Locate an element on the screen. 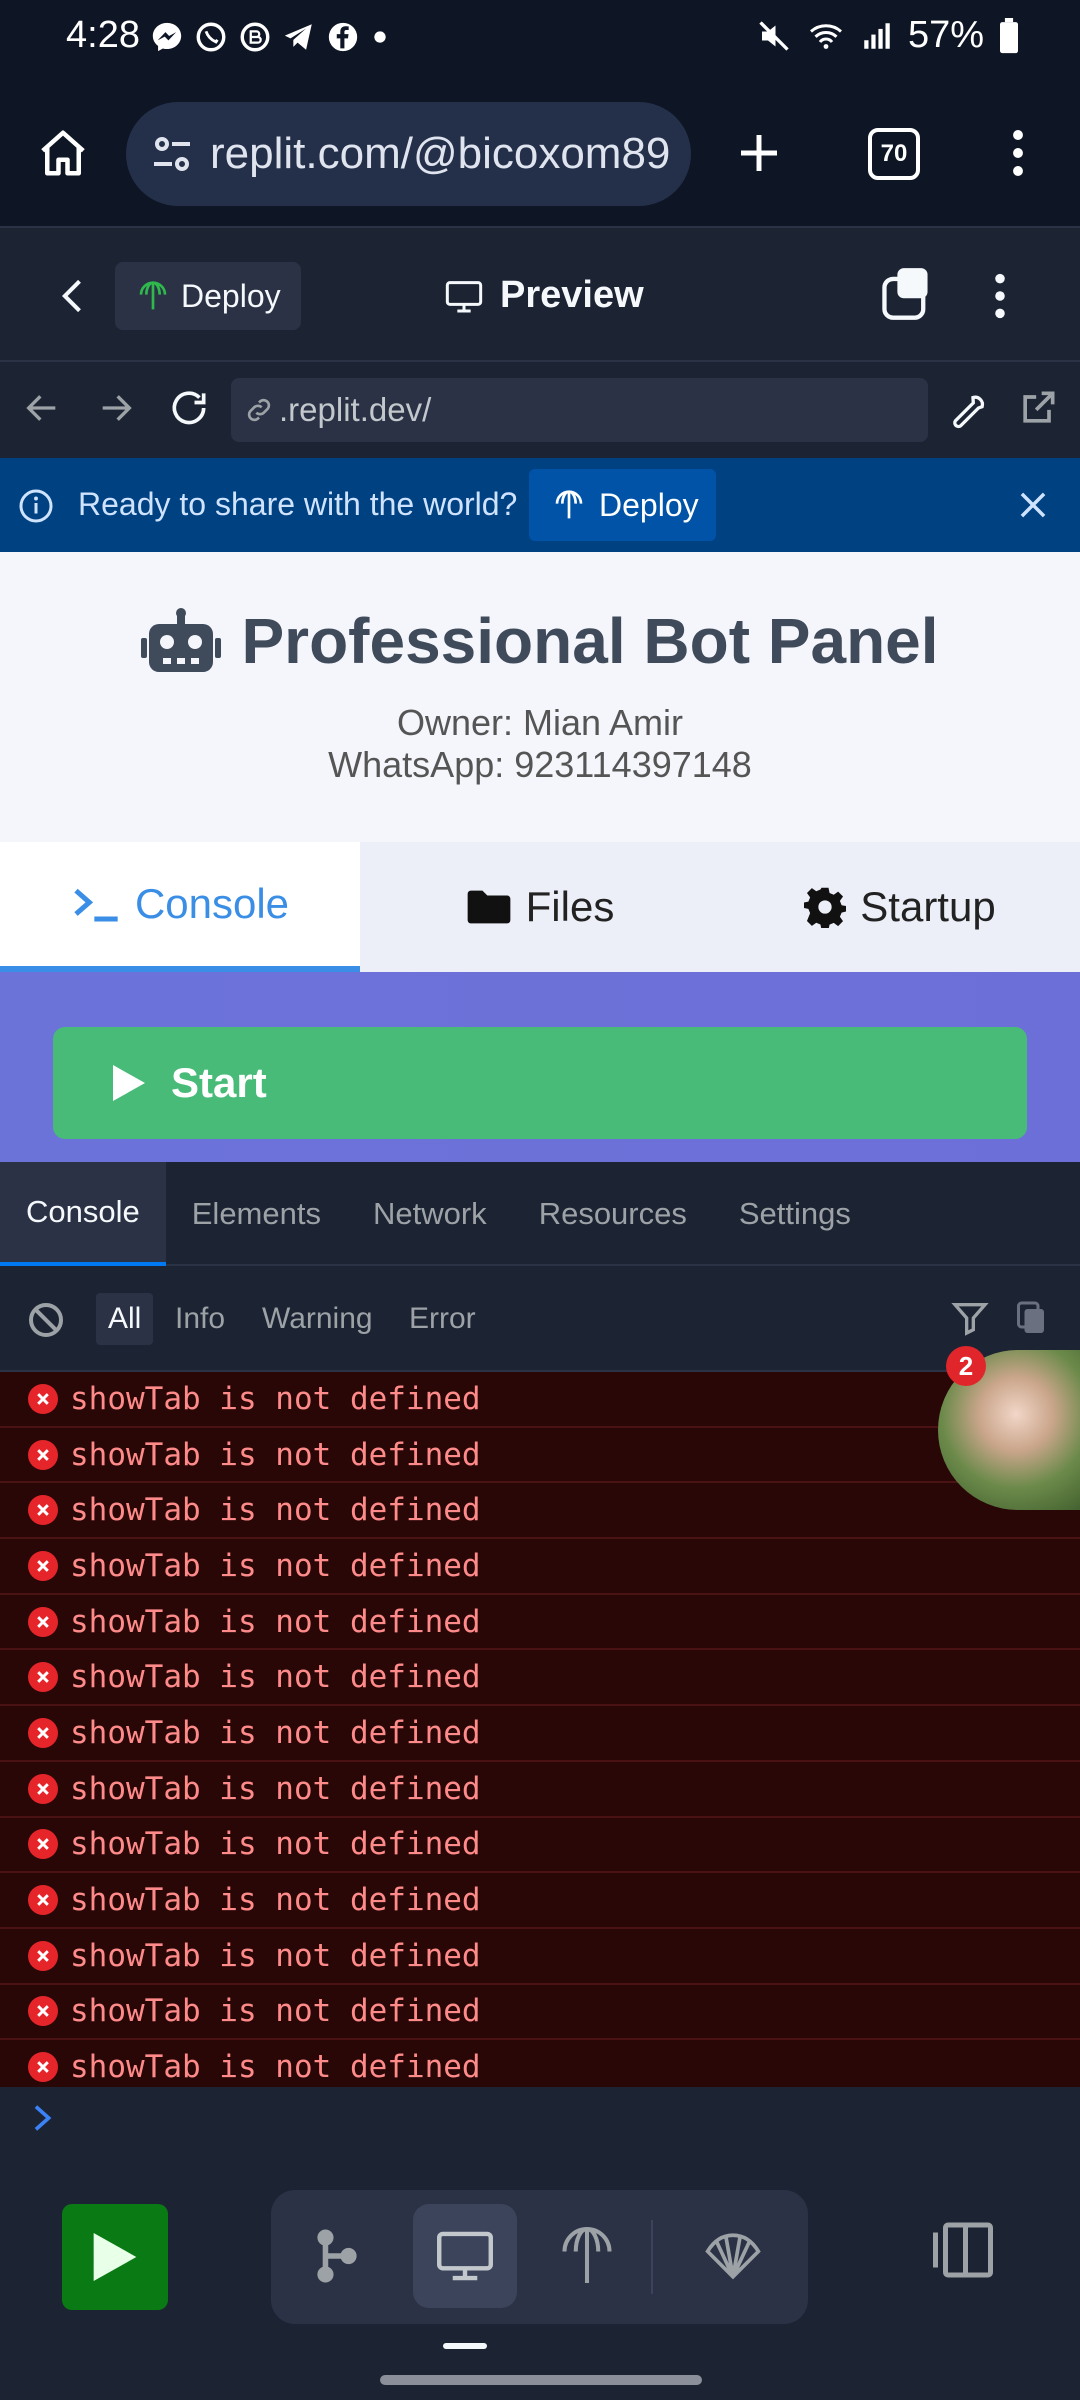 The height and width of the screenshot is (2400, 1080). tool-switcher is located at coordinates (539, 2257).